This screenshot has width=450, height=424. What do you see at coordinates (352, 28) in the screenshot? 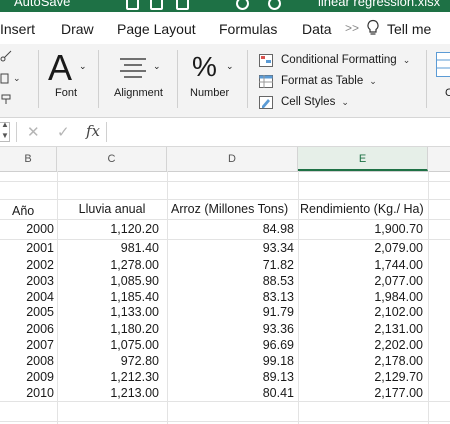
I see `more-tabs-icon: >>` at bounding box center [352, 28].